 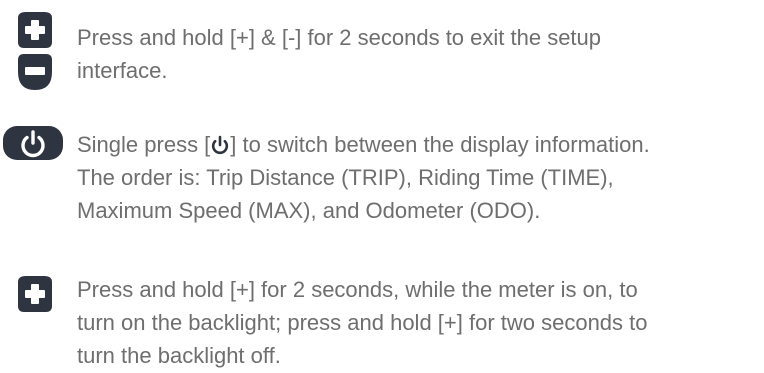 I want to click on power-button-icon, so click(x=33, y=143).